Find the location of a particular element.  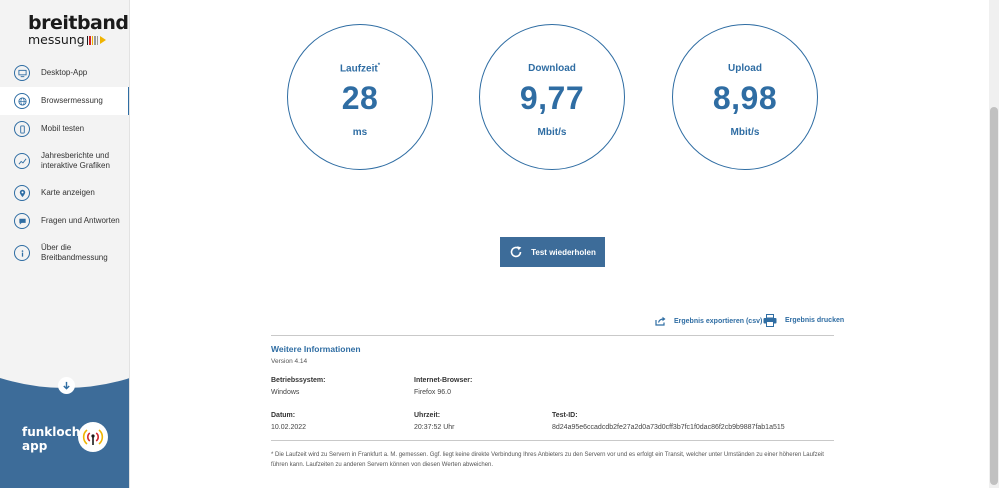

promo-title: funkloch- app is located at coordinates (54, 439).